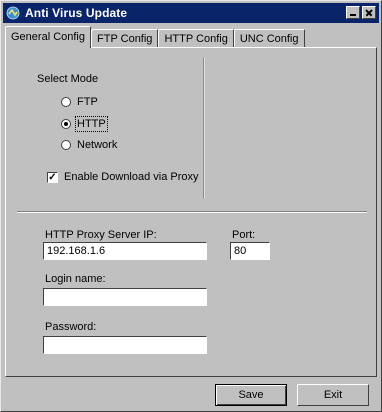  What do you see at coordinates (97, 145) in the screenshot?
I see `radio-network-label: Network` at bounding box center [97, 145].